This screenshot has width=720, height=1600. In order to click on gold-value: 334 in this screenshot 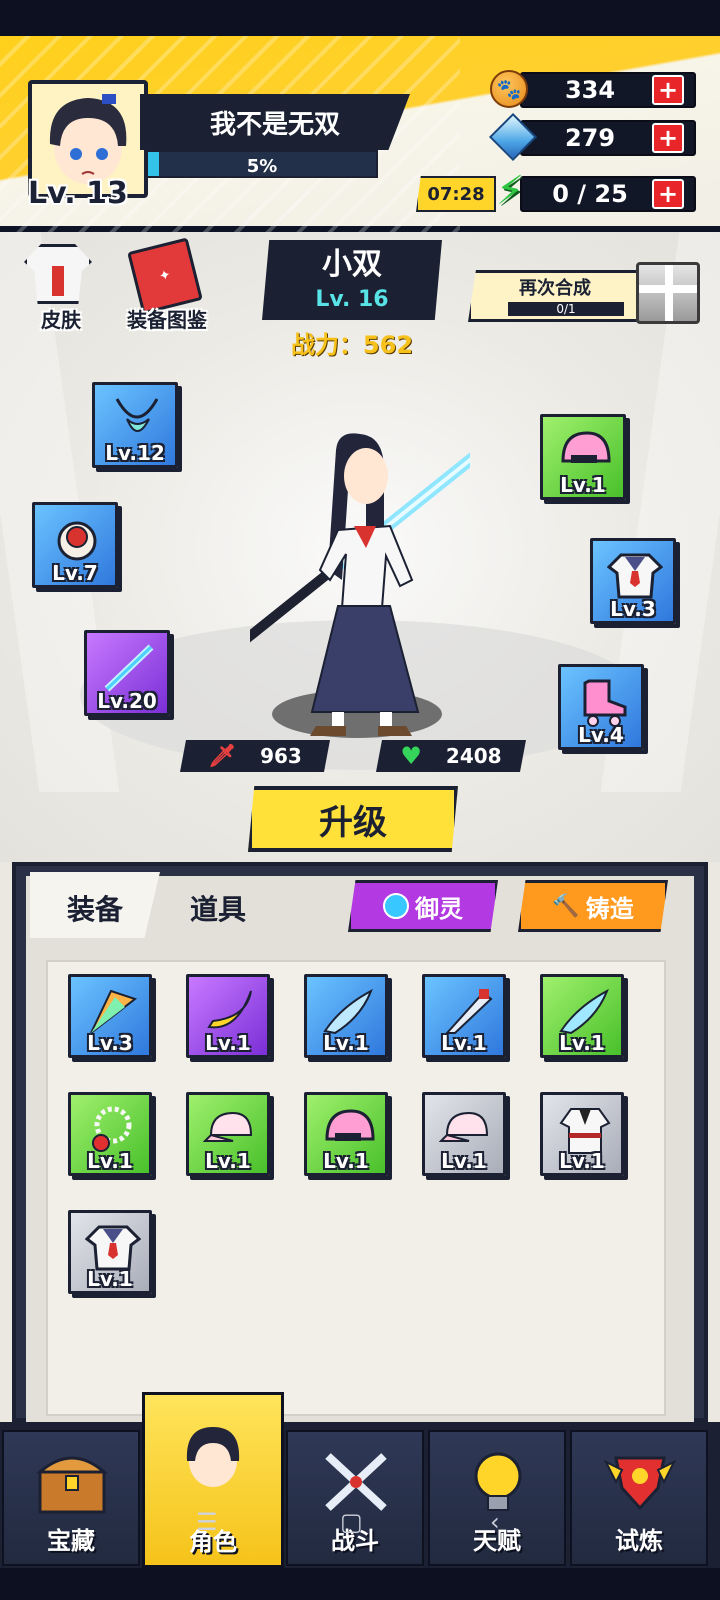, I will do `click(590, 90)`.